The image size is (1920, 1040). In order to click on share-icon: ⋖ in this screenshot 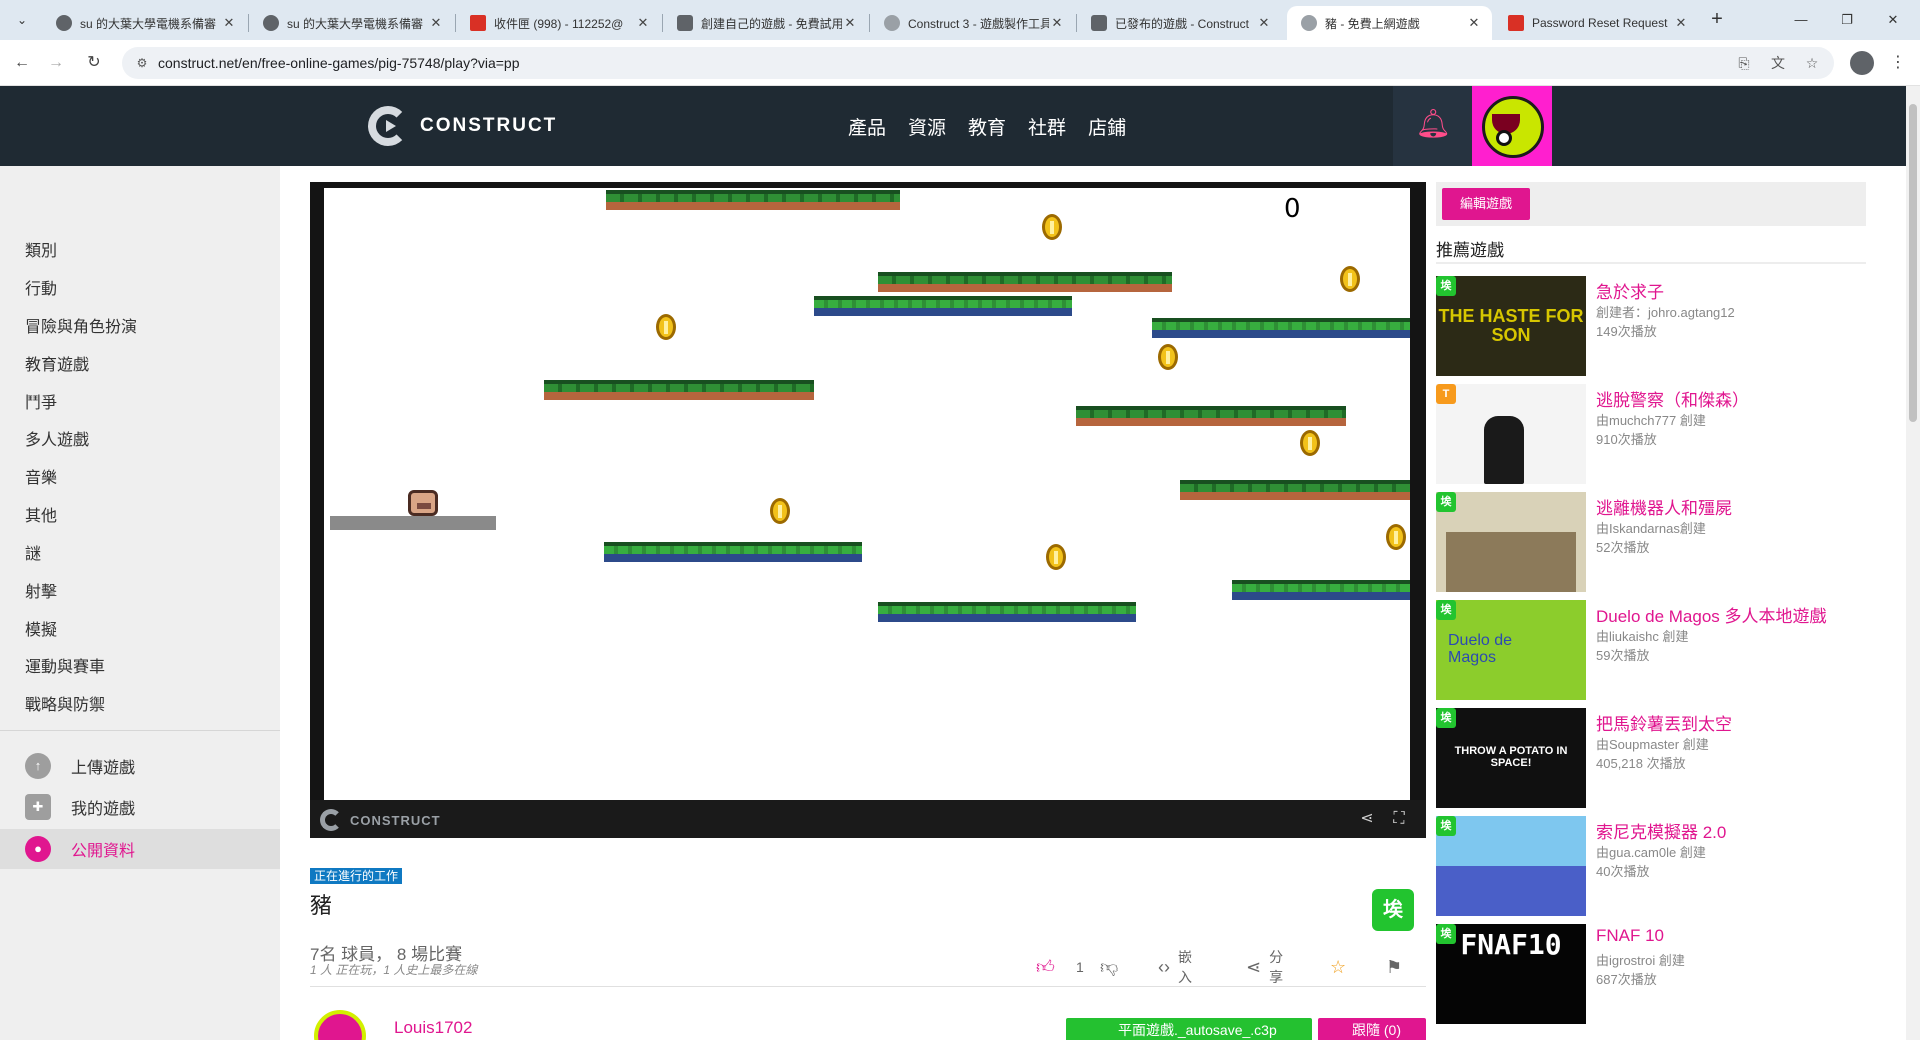, I will do `click(1367, 819)`.